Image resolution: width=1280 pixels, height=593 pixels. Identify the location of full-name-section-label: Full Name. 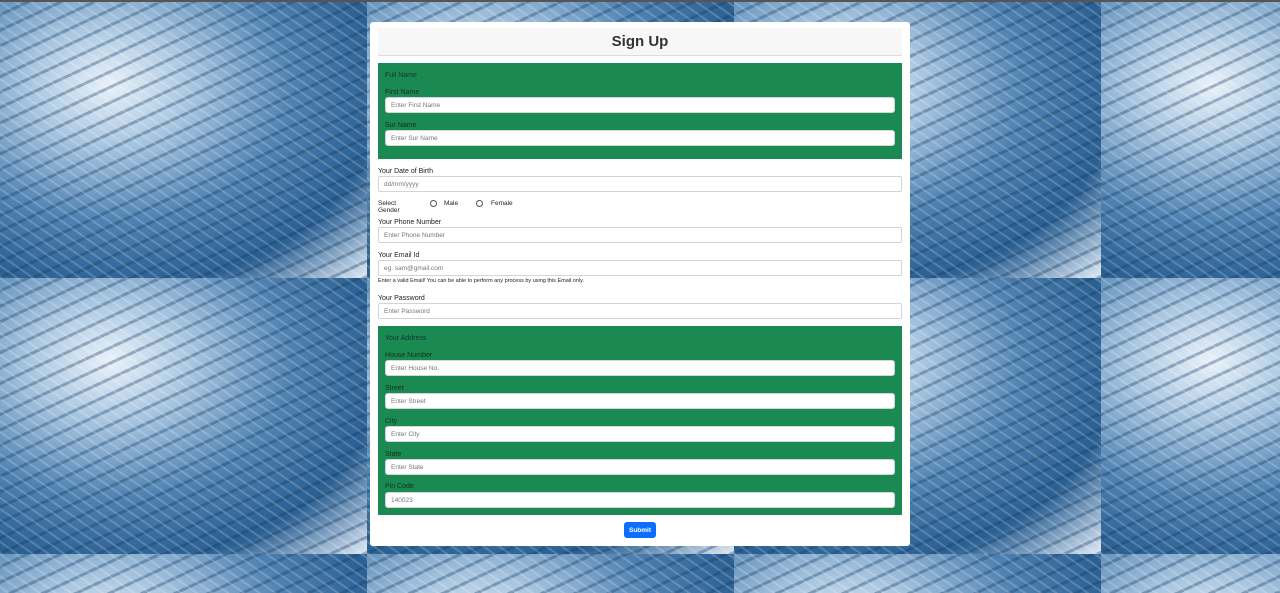
(401, 75).